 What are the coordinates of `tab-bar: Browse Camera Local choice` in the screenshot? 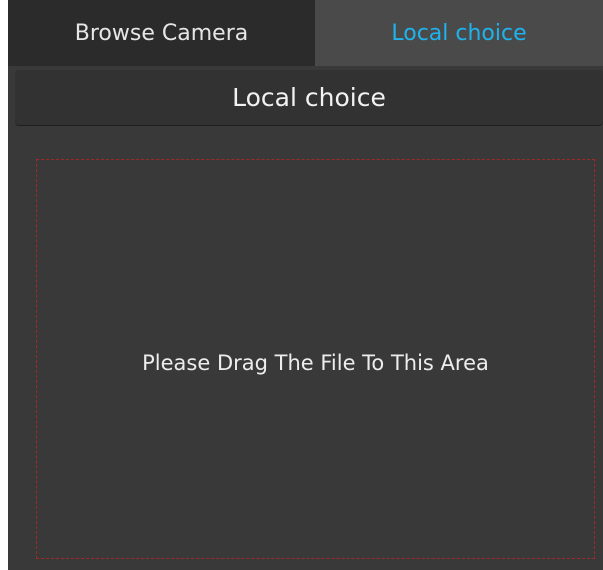 It's located at (305, 33).